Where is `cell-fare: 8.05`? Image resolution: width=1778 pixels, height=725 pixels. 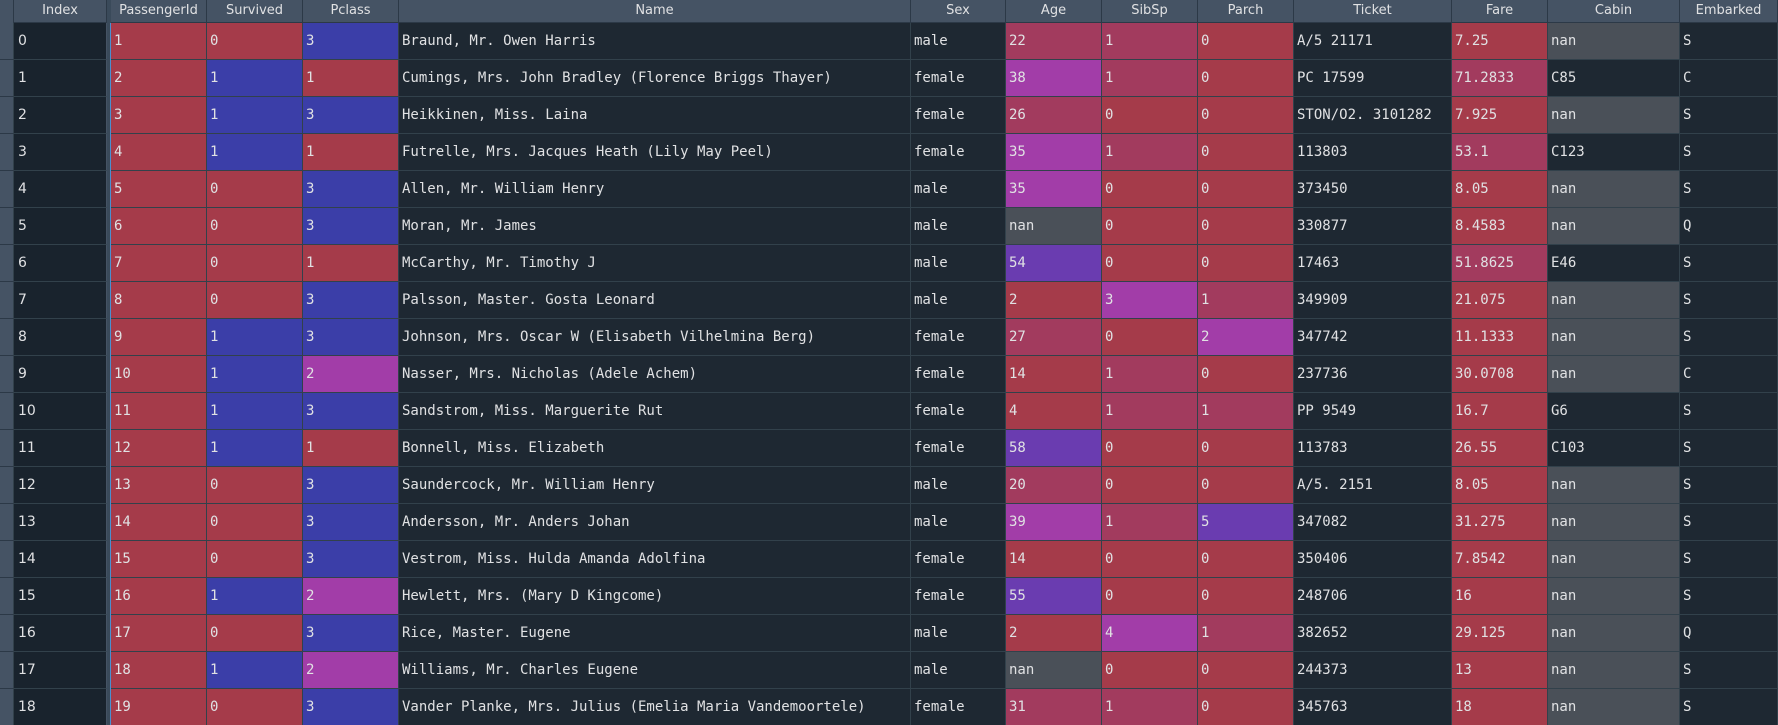 cell-fare: 8.05 is located at coordinates (1500, 189).